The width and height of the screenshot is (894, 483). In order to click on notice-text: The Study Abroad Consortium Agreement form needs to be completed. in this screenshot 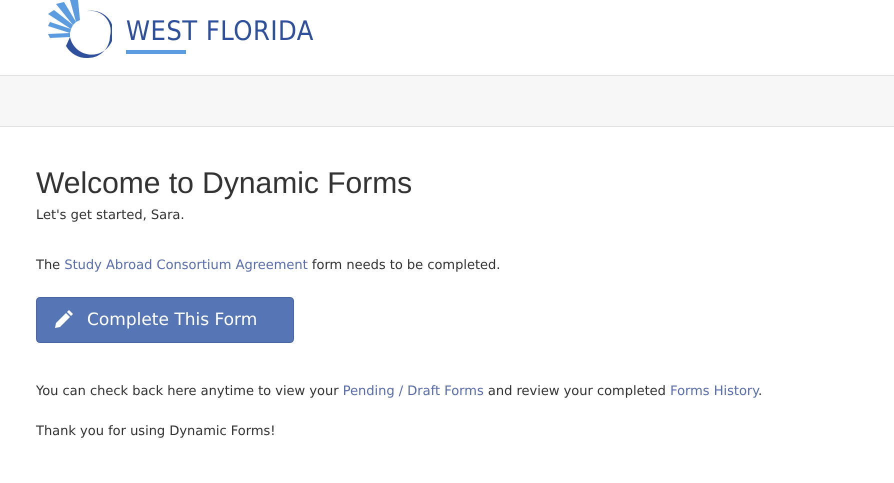, I will do `click(269, 266)`.